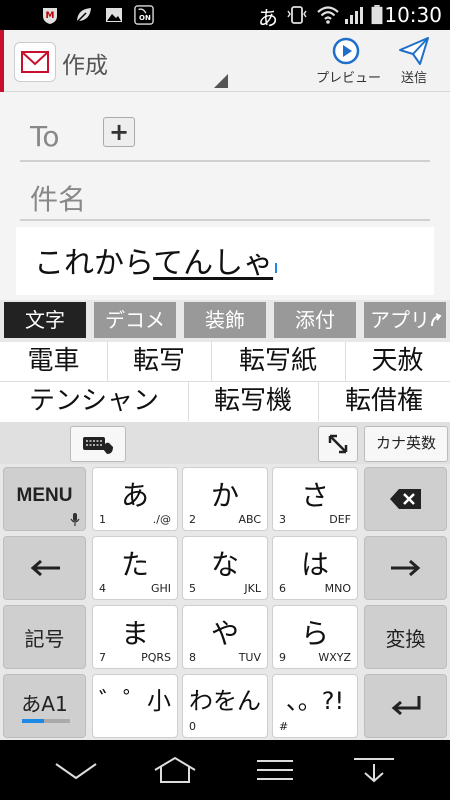 The image size is (450, 800). I want to click on body-text: これからてんしゃ, so click(156, 260).